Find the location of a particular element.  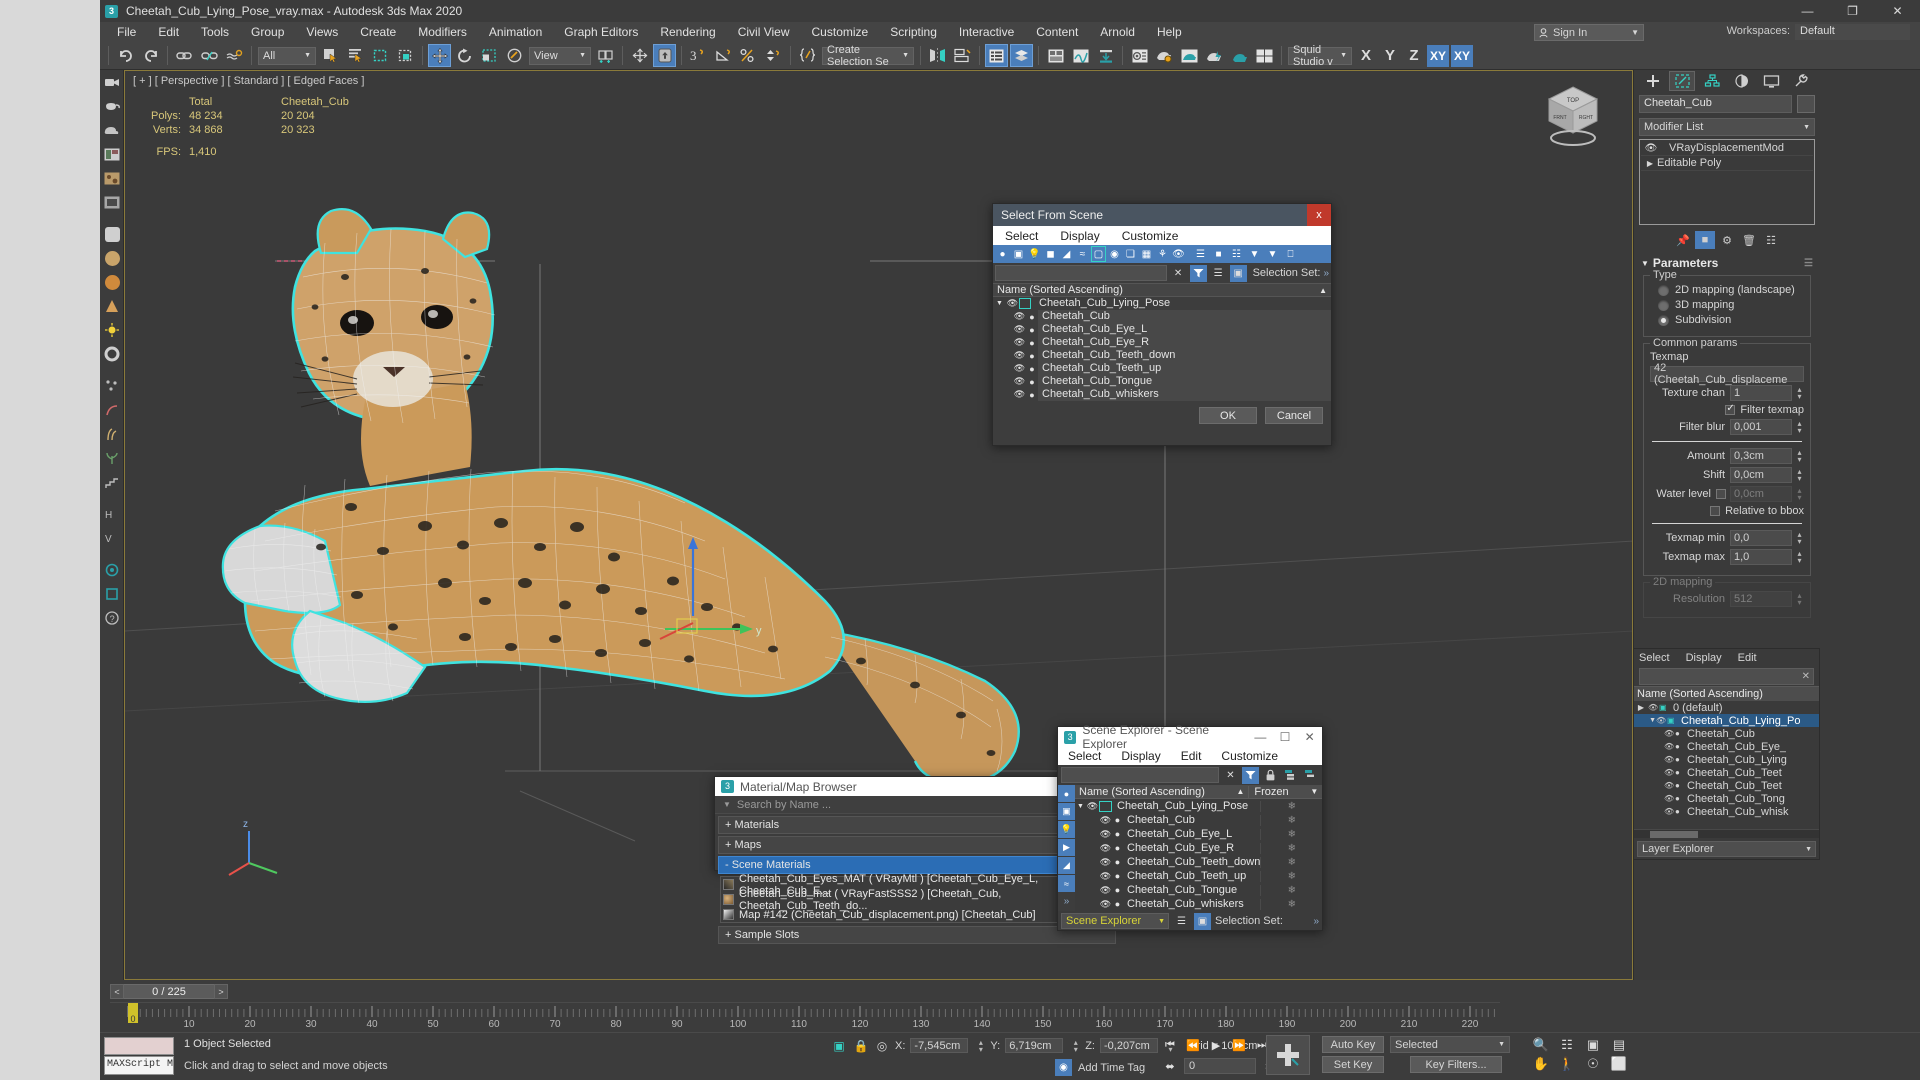

display-list-icon: ☰ is located at coordinates (1200, 254).